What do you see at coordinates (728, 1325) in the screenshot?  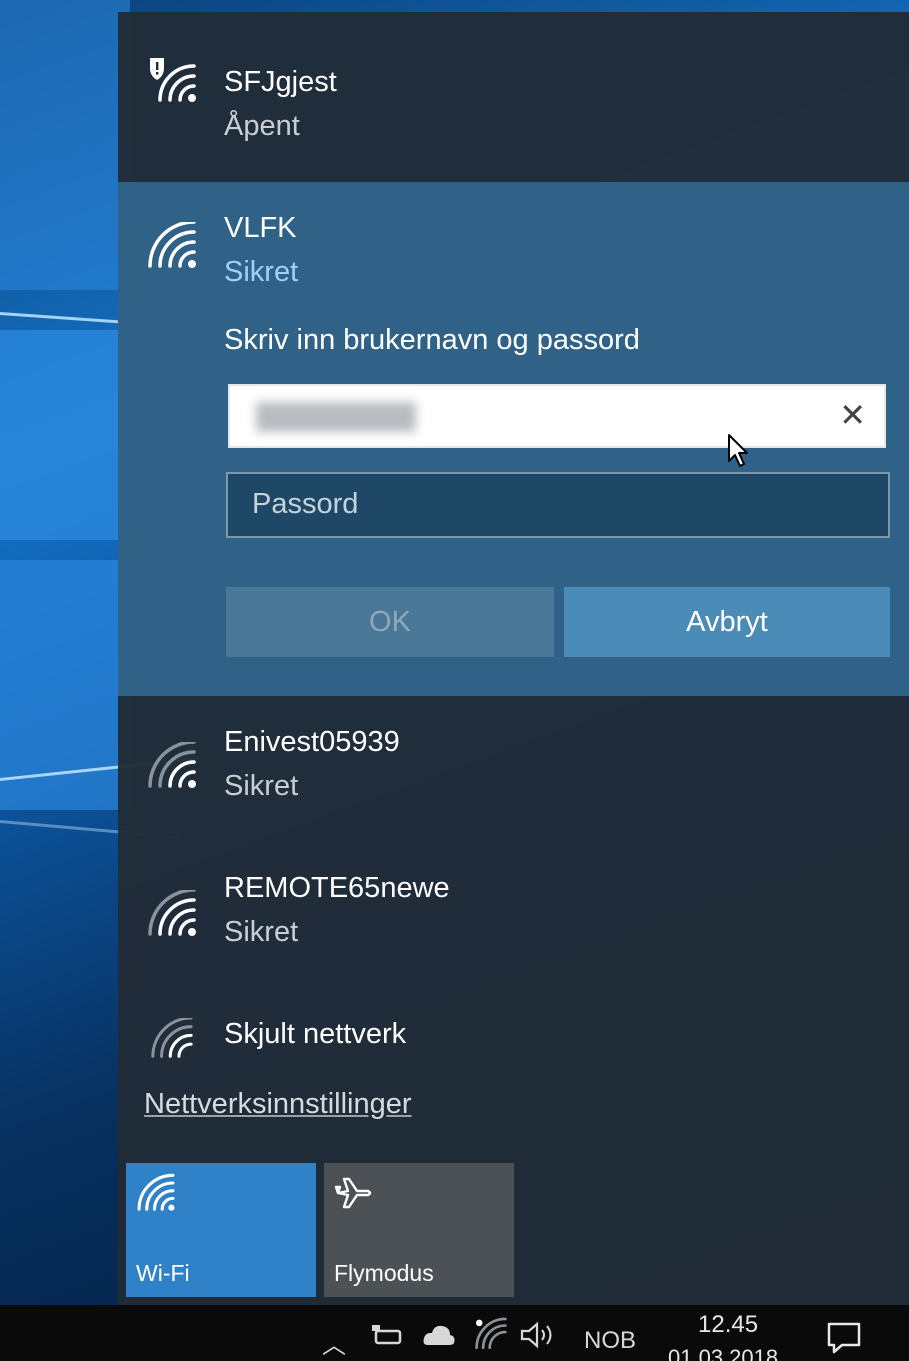 I see `clock-time: 12.45` at bounding box center [728, 1325].